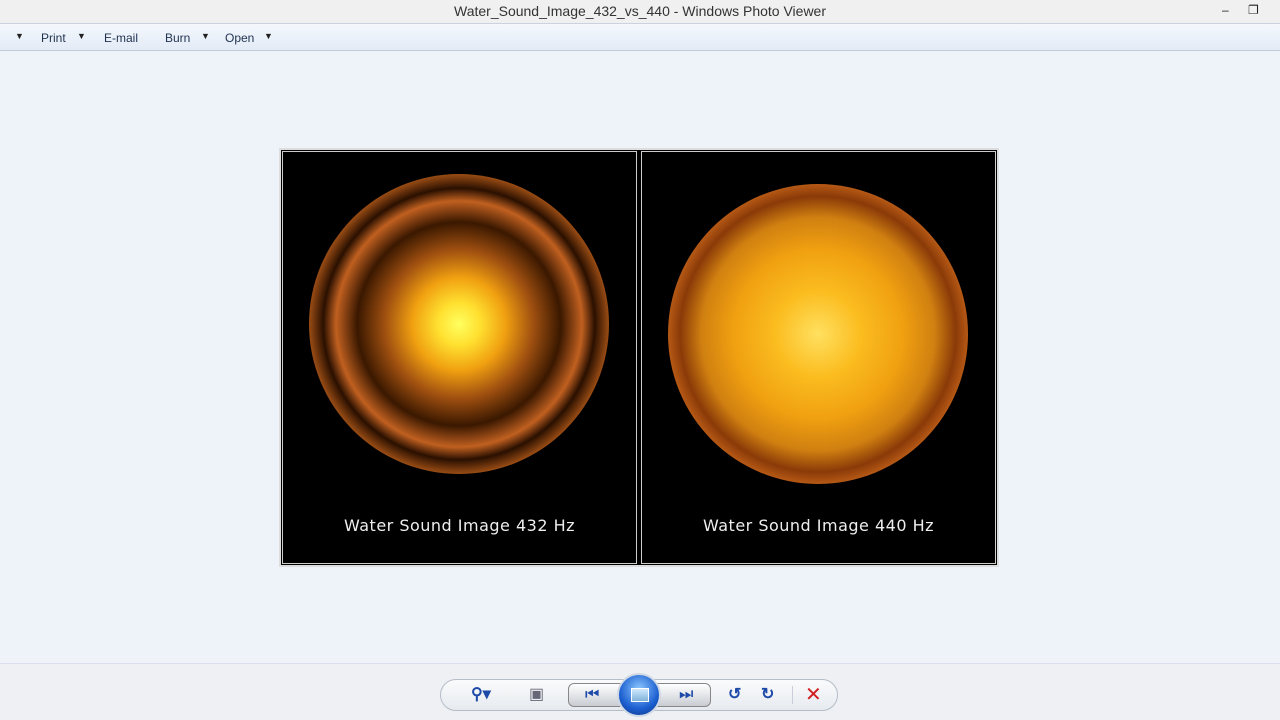  Describe the element at coordinates (19, 36) in the screenshot. I see `file-menu-dropdown: ▼` at that location.